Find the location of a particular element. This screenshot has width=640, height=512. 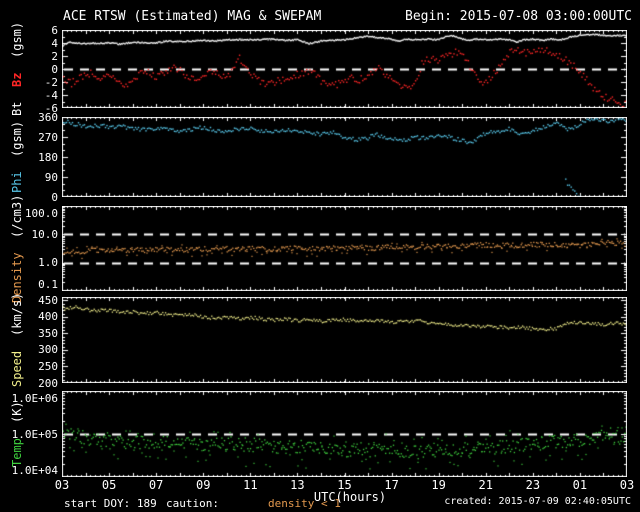

x-tick-label: 23 is located at coordinates (533, 485).